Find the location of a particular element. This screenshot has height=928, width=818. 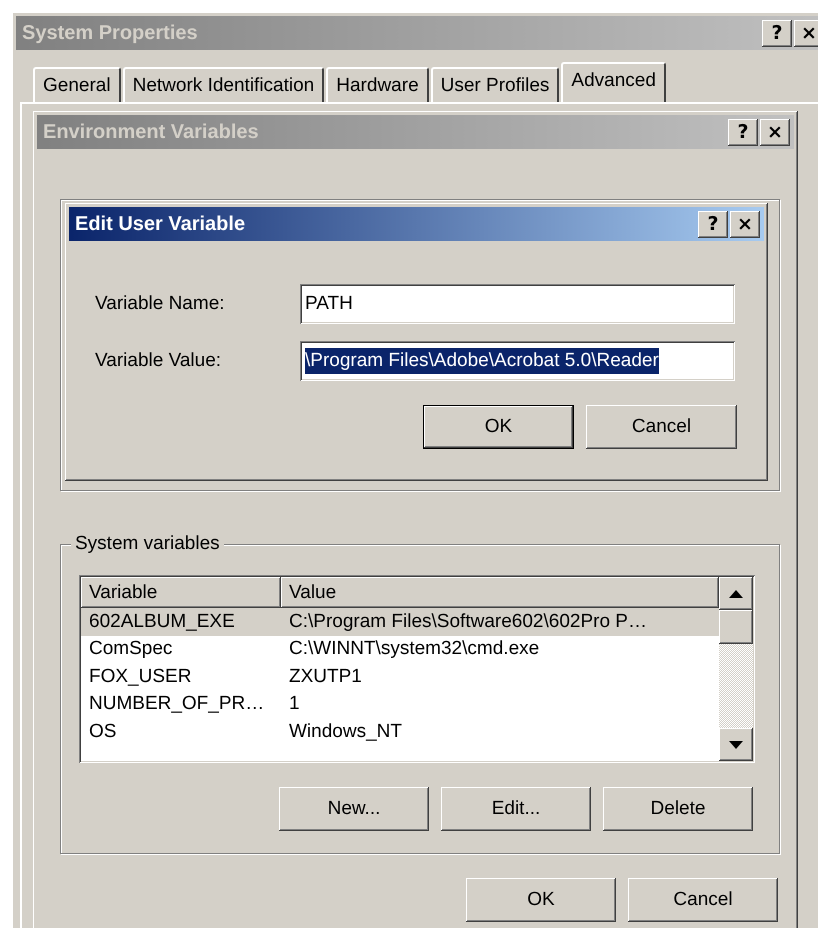

tab: Hardware is located at coordinates (377, 84).